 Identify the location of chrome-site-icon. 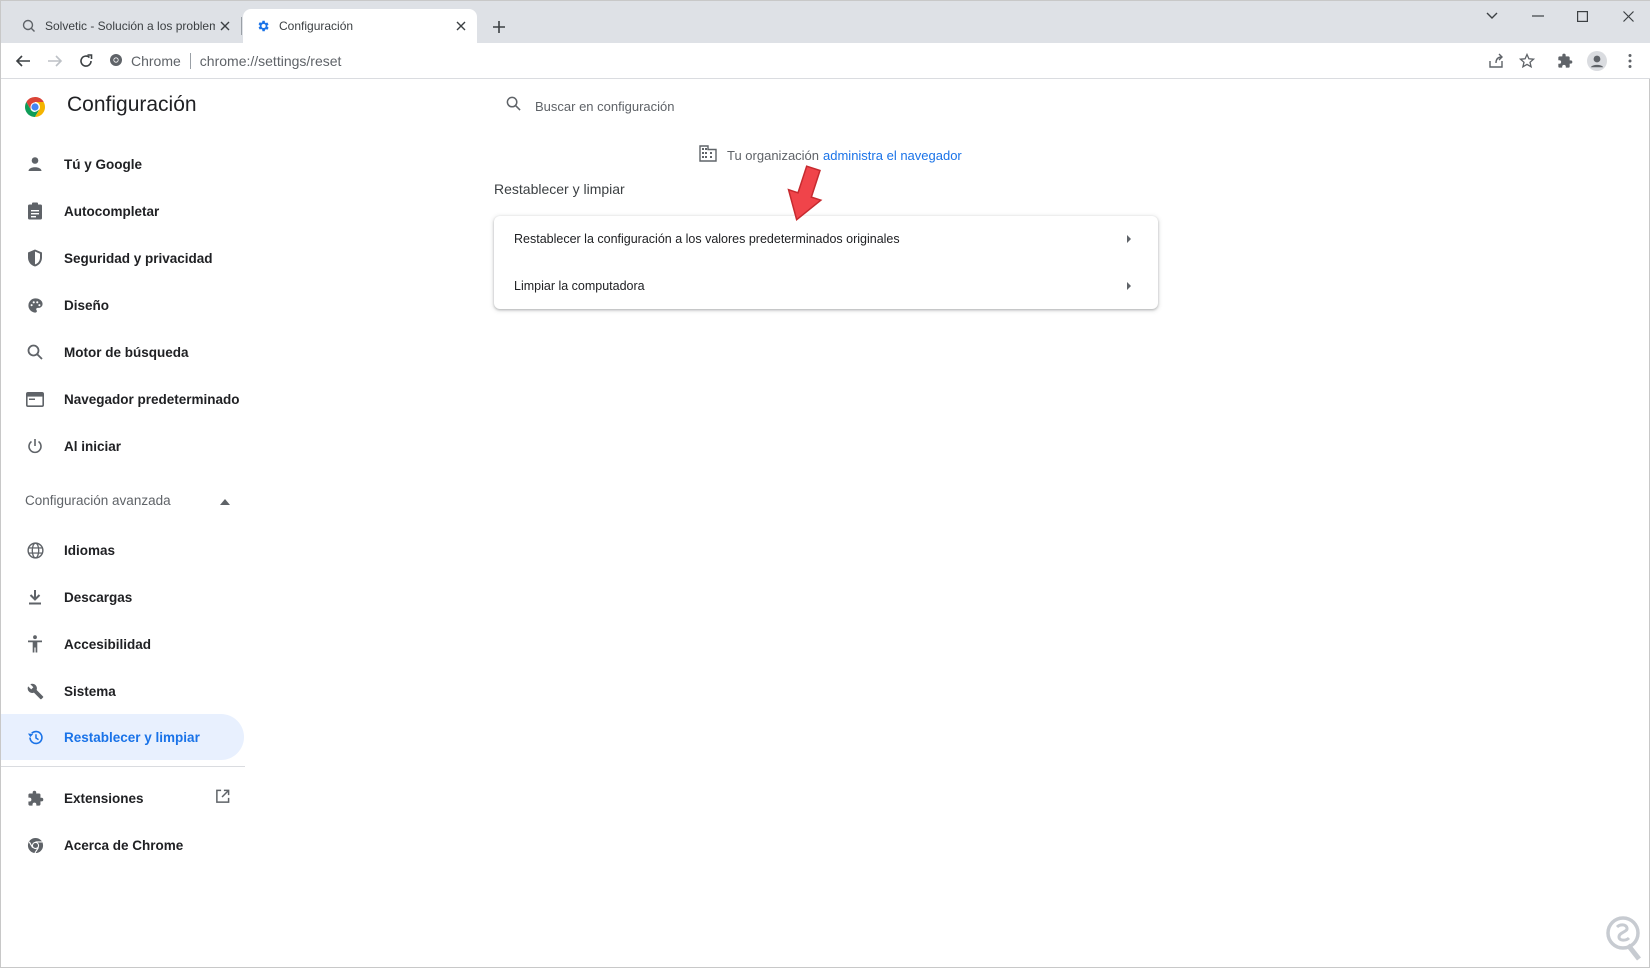
(116, 61).